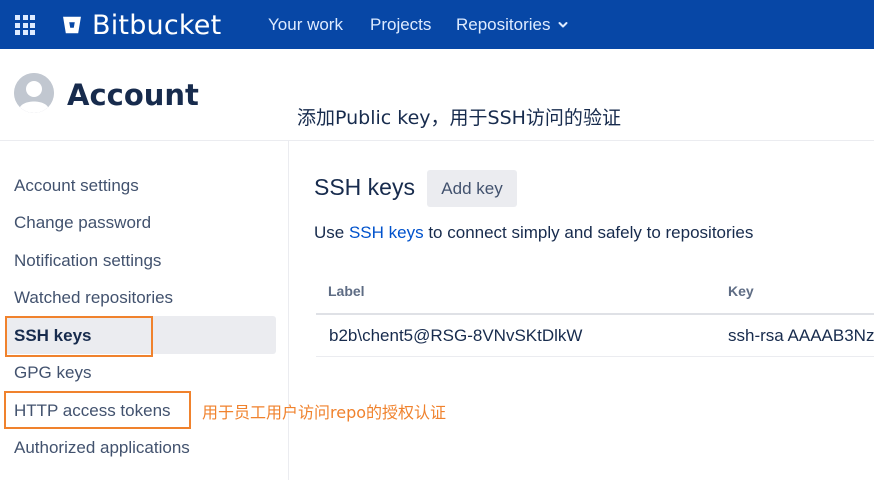 The height and width of the screenshot is (480, 874). What do you see at coordinates (288, 310) in the screenshot?
I see `sidebar-divider` at bounding box center [288, 310].